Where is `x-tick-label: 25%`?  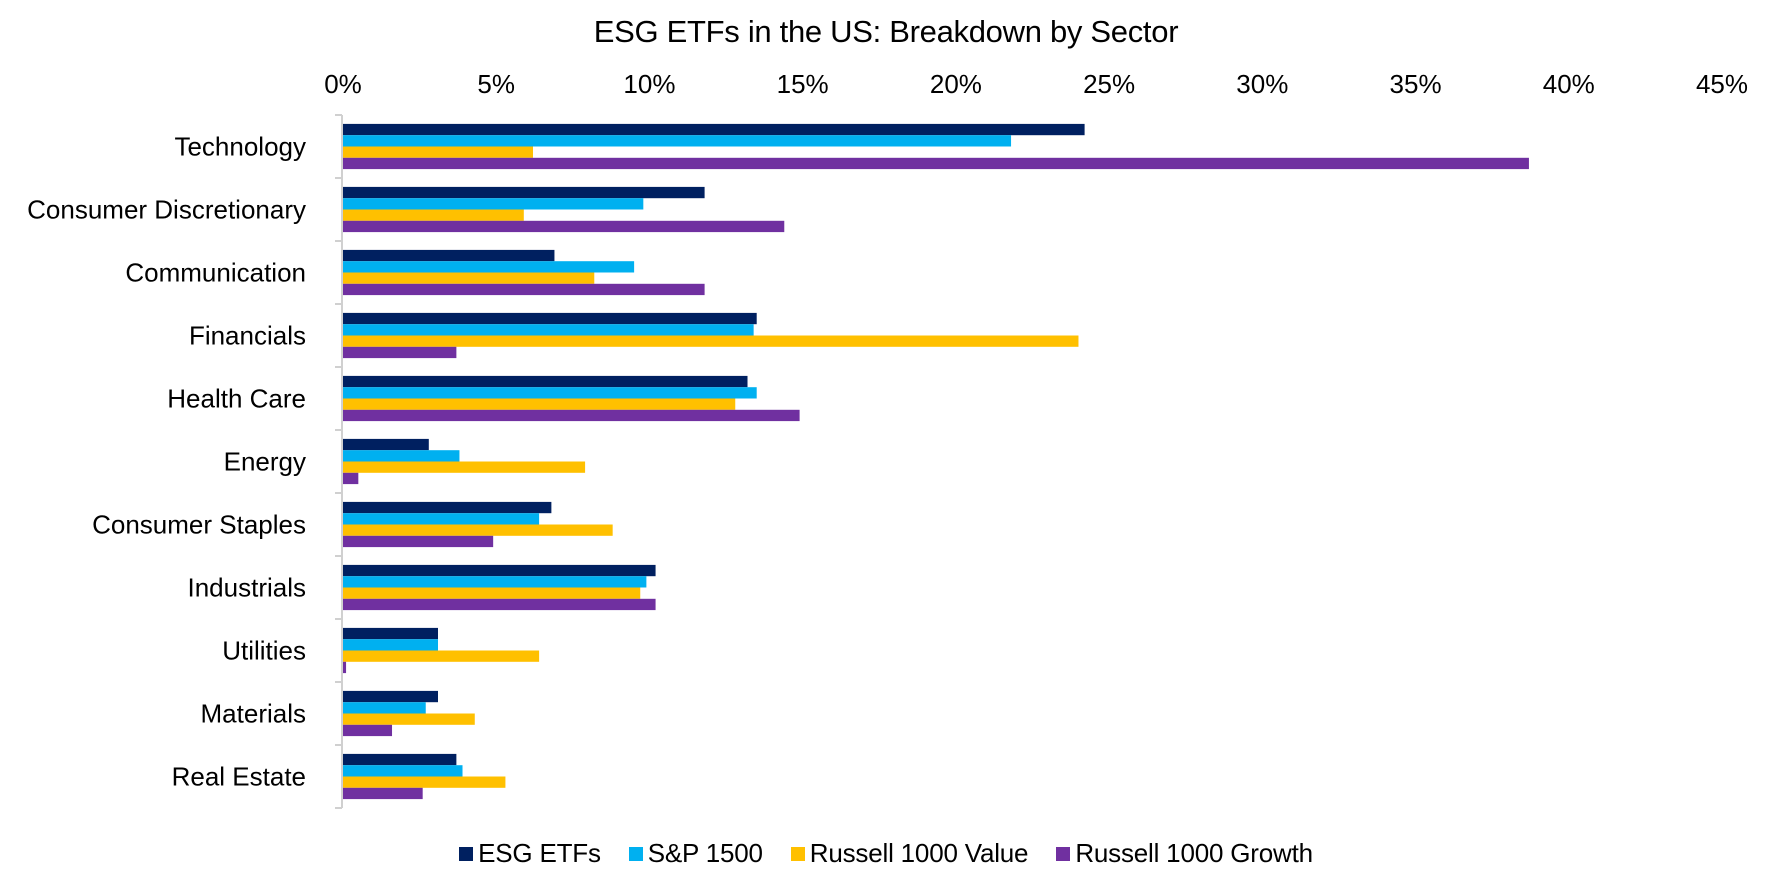 x-tick-label: 25% is located at coordinates (1109, 84).